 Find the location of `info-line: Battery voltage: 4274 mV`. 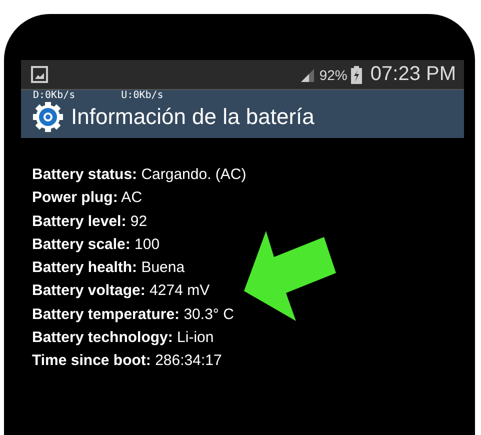

info-line: Battery voltage: 4274 mV is located at coordinates (121, 291).